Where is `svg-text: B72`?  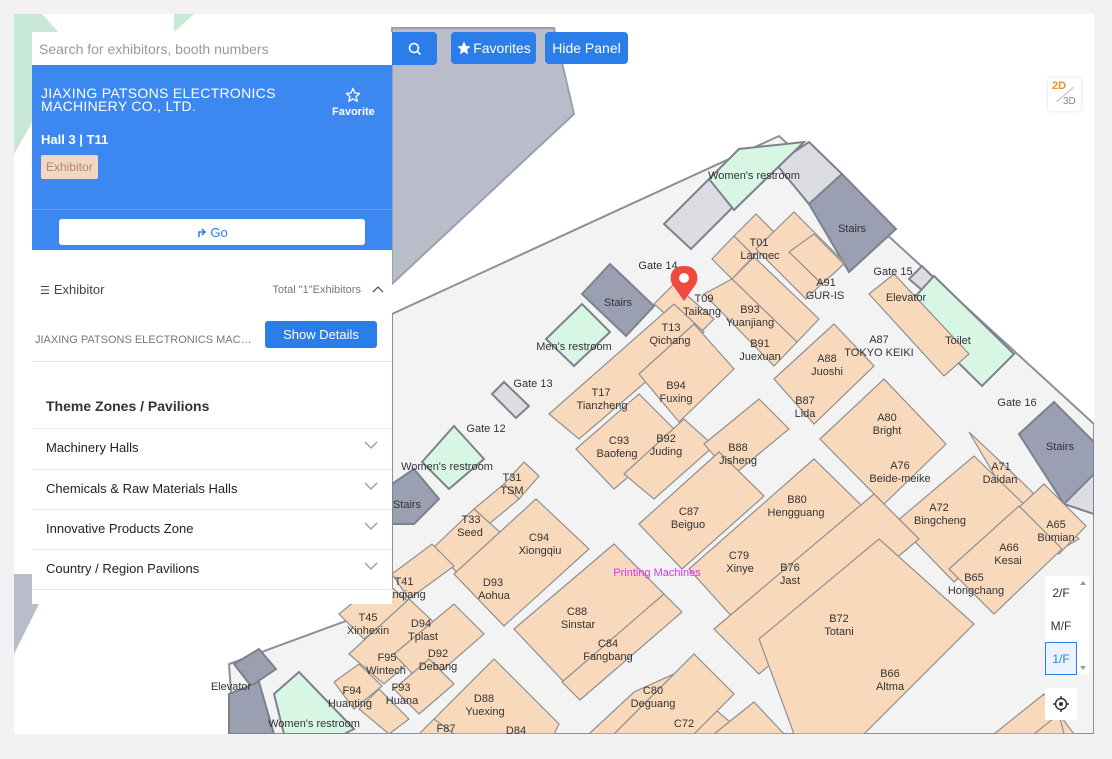
svg-text: B72 is located at coordinates (839, 619).